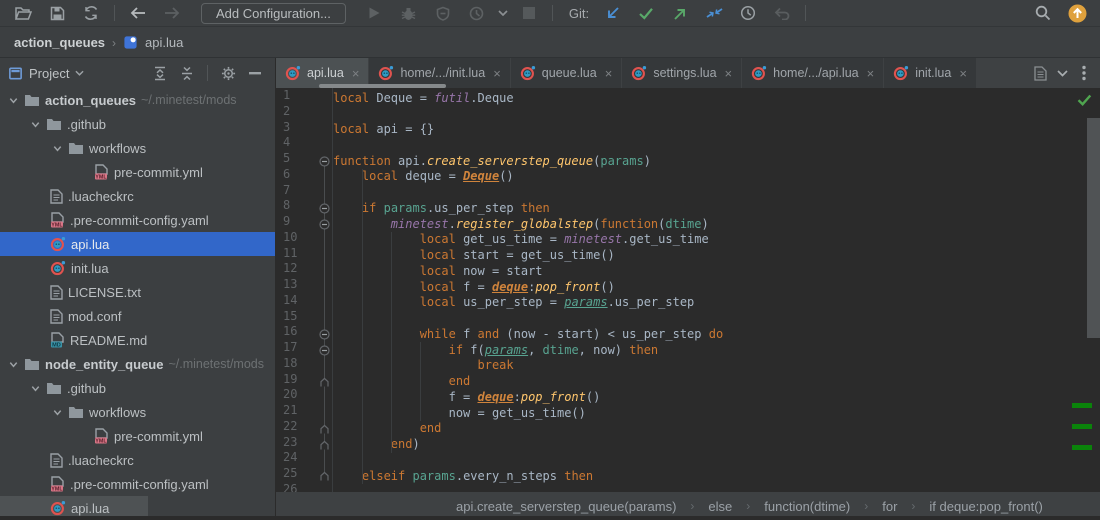 The height and width of the screenshot is (520, 1100). Describe the element at coordinates (137, 244) in the screenshot. I see `tree-item-api.lua: api.lua` at that location.